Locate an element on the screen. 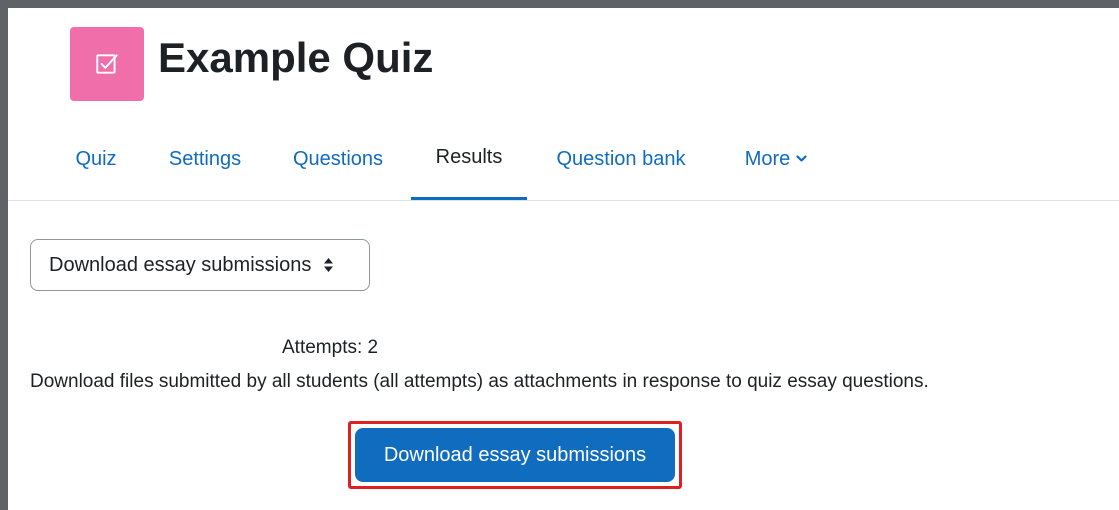 The image size is (1119, 510). tab-results-label: Results is located at coordinates (469, 157).